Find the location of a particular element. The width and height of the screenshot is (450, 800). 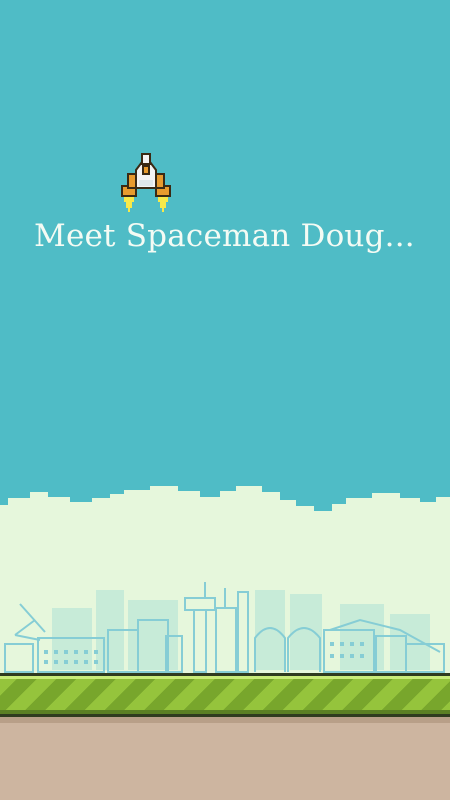

grass-ground is located at coordinates (225, 695).